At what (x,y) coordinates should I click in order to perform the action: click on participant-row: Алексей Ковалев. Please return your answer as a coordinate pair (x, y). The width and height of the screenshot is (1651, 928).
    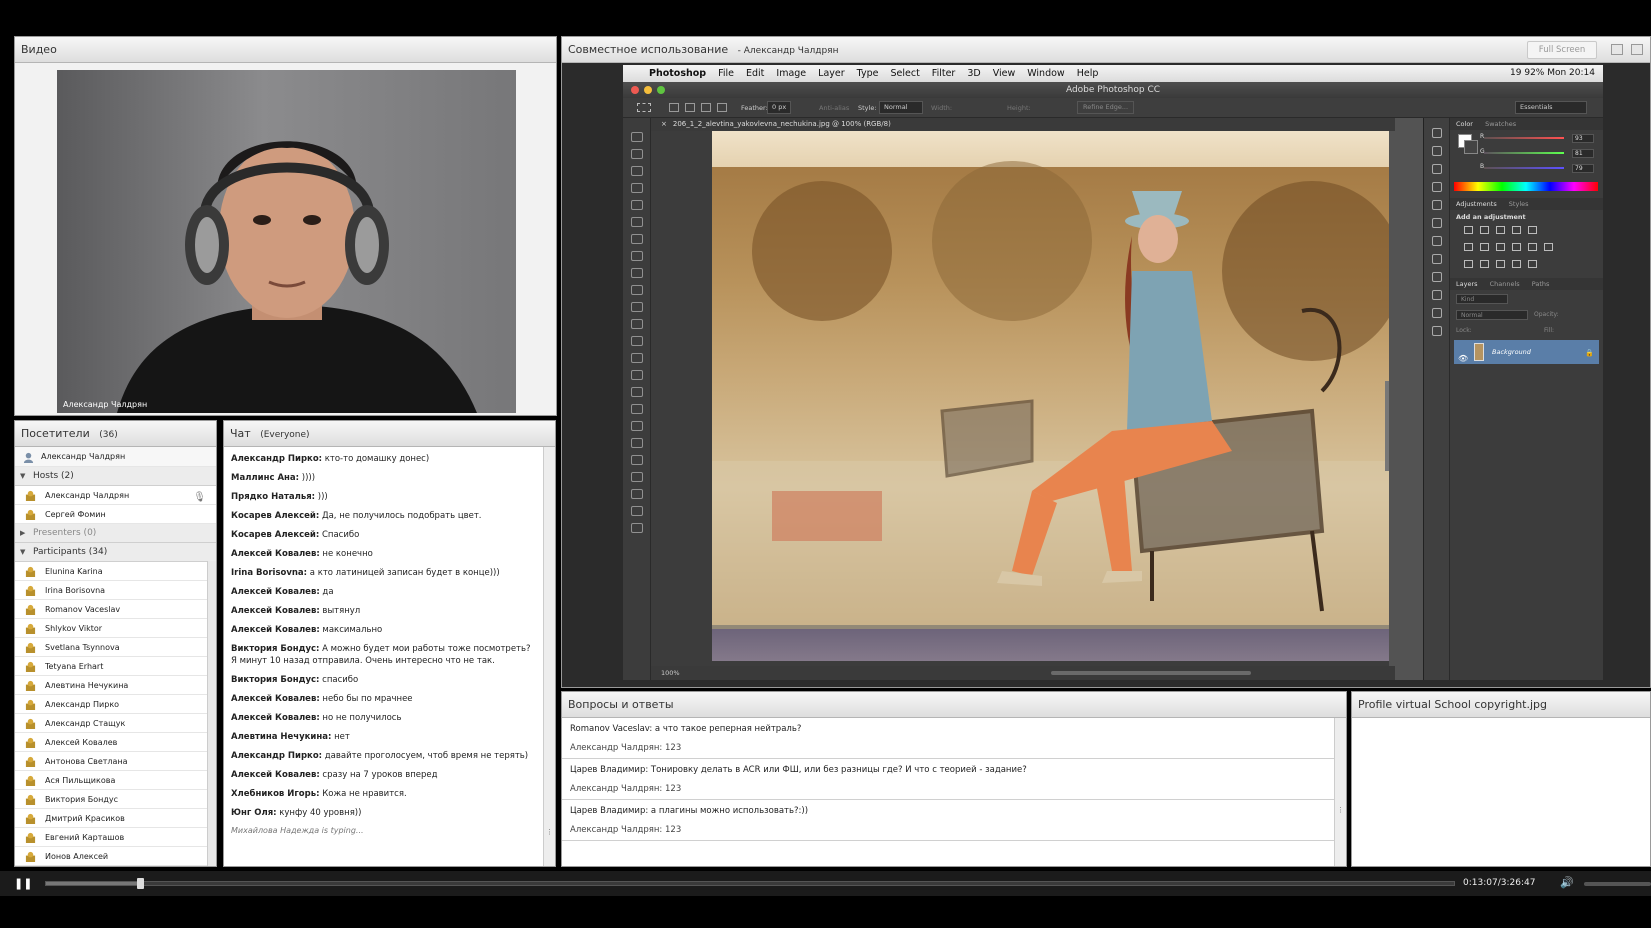
    Looking at the image, I should click on (115, 742).